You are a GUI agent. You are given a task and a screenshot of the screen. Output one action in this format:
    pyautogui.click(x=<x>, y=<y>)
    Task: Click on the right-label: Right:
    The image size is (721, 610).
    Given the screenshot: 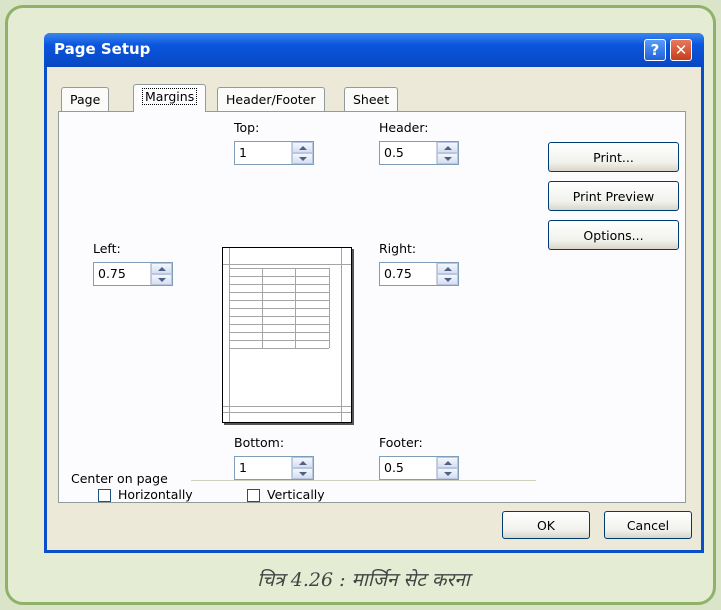 What is the action you would take?
    pyautogui.click(x=398, y=248)
    